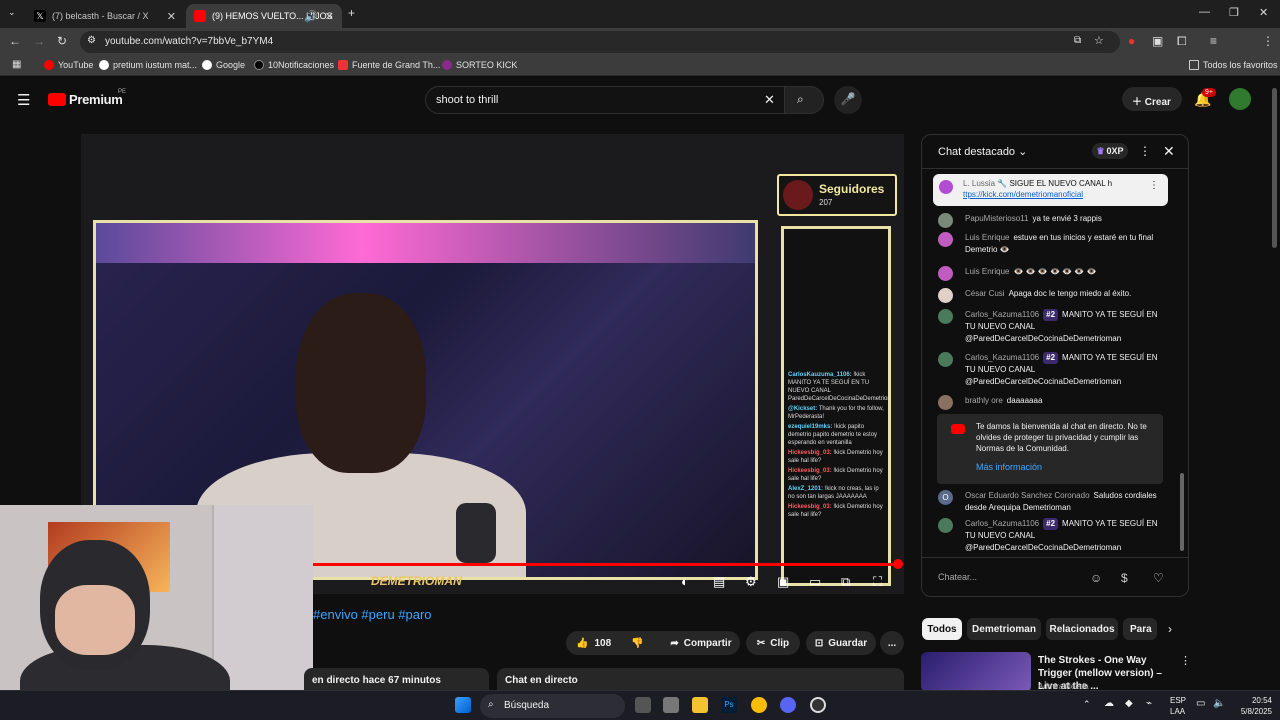  Describe the element at coordinates (91, 40) in the screenshot. I see `site-info-icon: ⚙` at that location.